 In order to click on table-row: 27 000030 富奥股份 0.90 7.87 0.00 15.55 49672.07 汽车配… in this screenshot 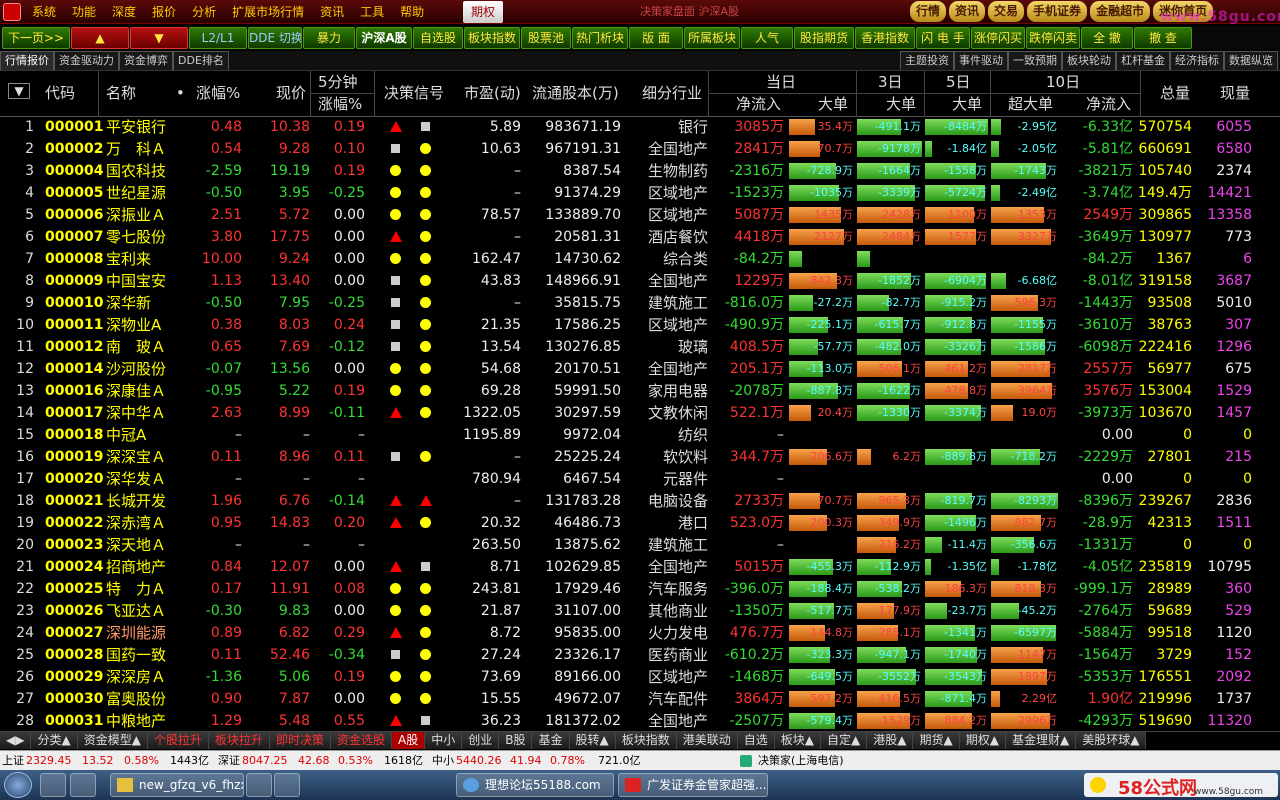, I will do `click(640, 699)`.